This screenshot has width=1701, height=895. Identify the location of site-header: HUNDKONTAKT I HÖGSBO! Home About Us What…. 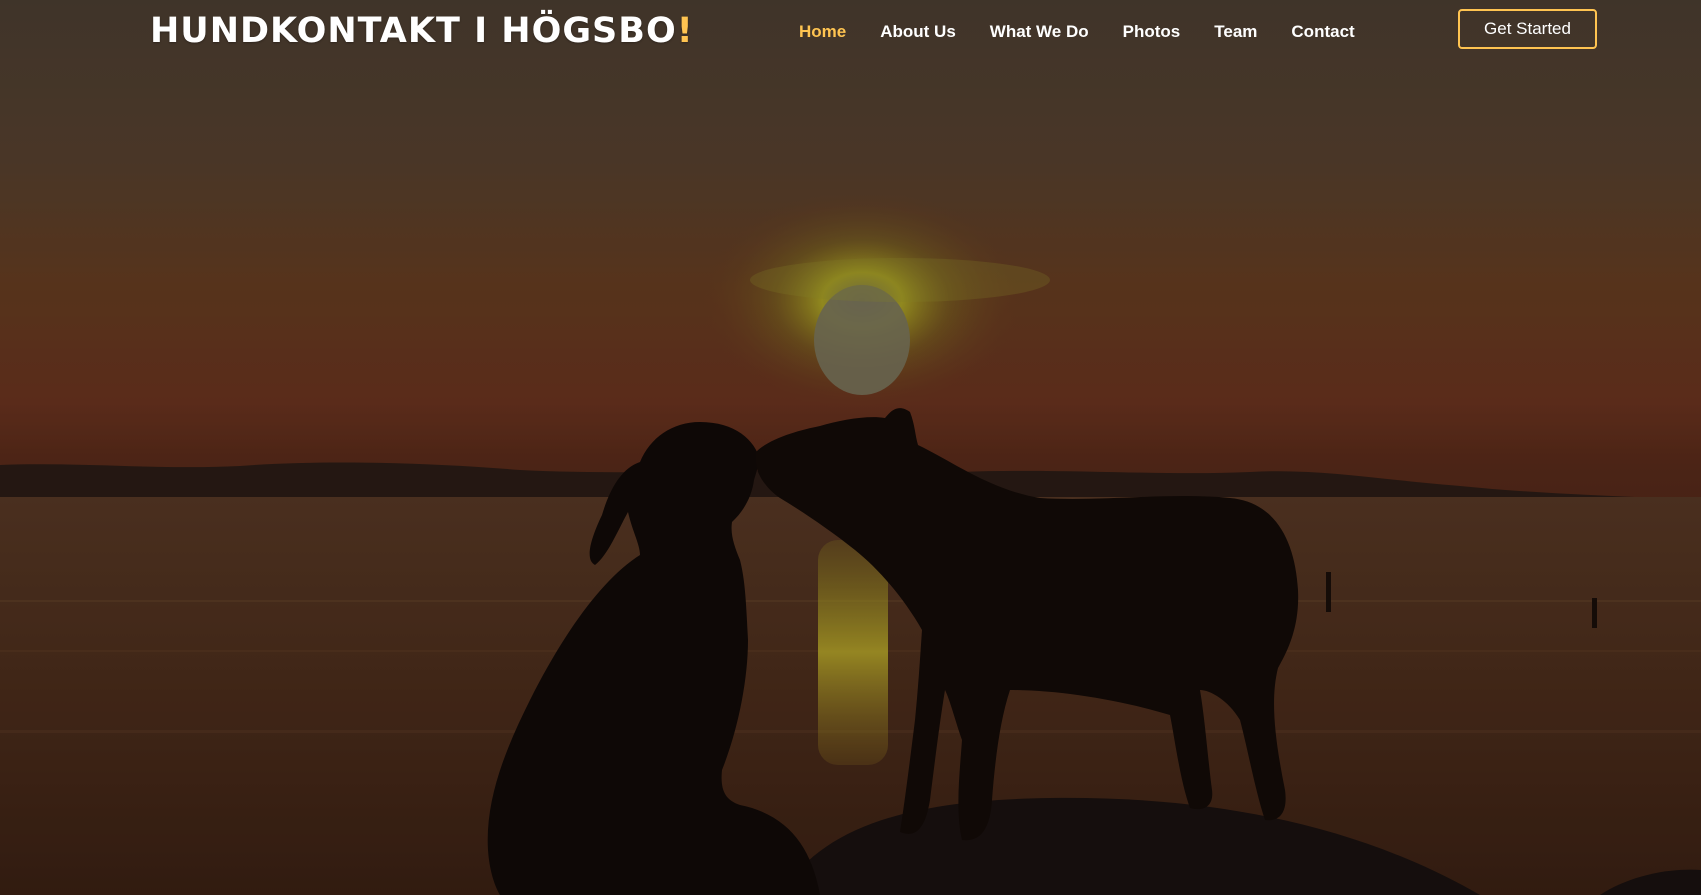
(850, 32).